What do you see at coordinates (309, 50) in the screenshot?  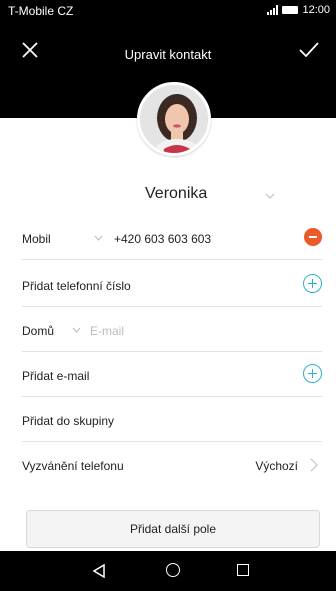 I see `checkmark-icon` at bounding box center [309, 50].